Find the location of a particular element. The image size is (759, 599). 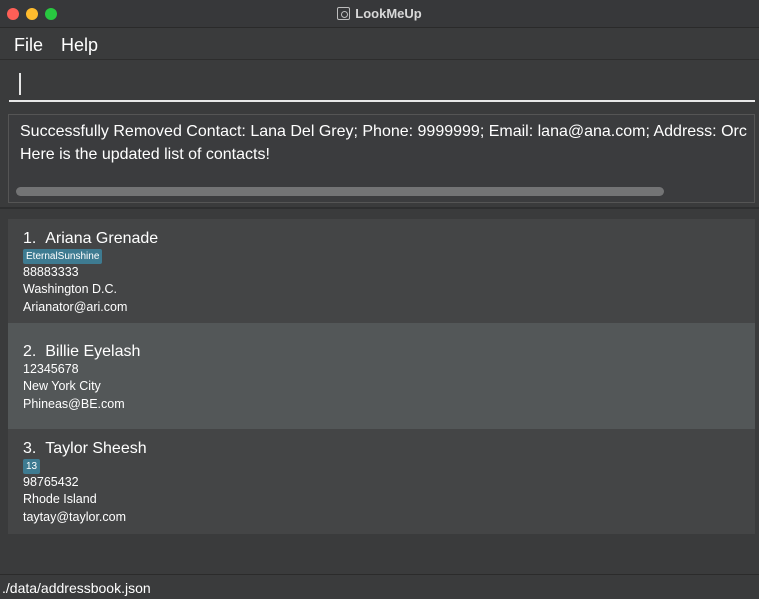

save-file-path: ./data/addressbook.json is located at coordinates (76, 588).